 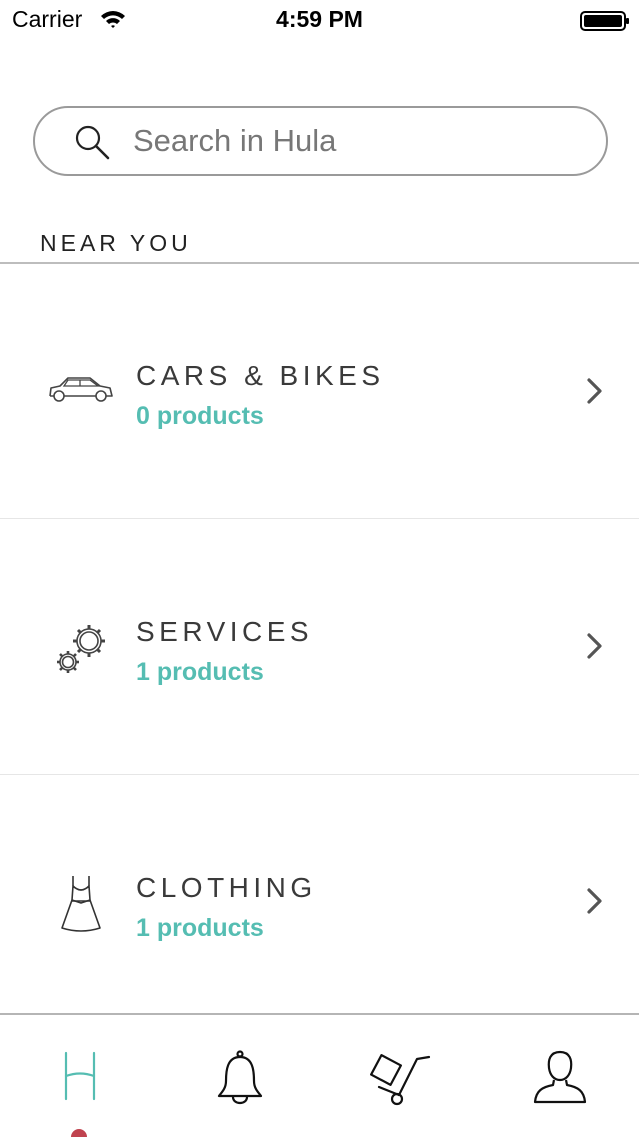 I want to click on search-bar, so click(x=320, y=141).